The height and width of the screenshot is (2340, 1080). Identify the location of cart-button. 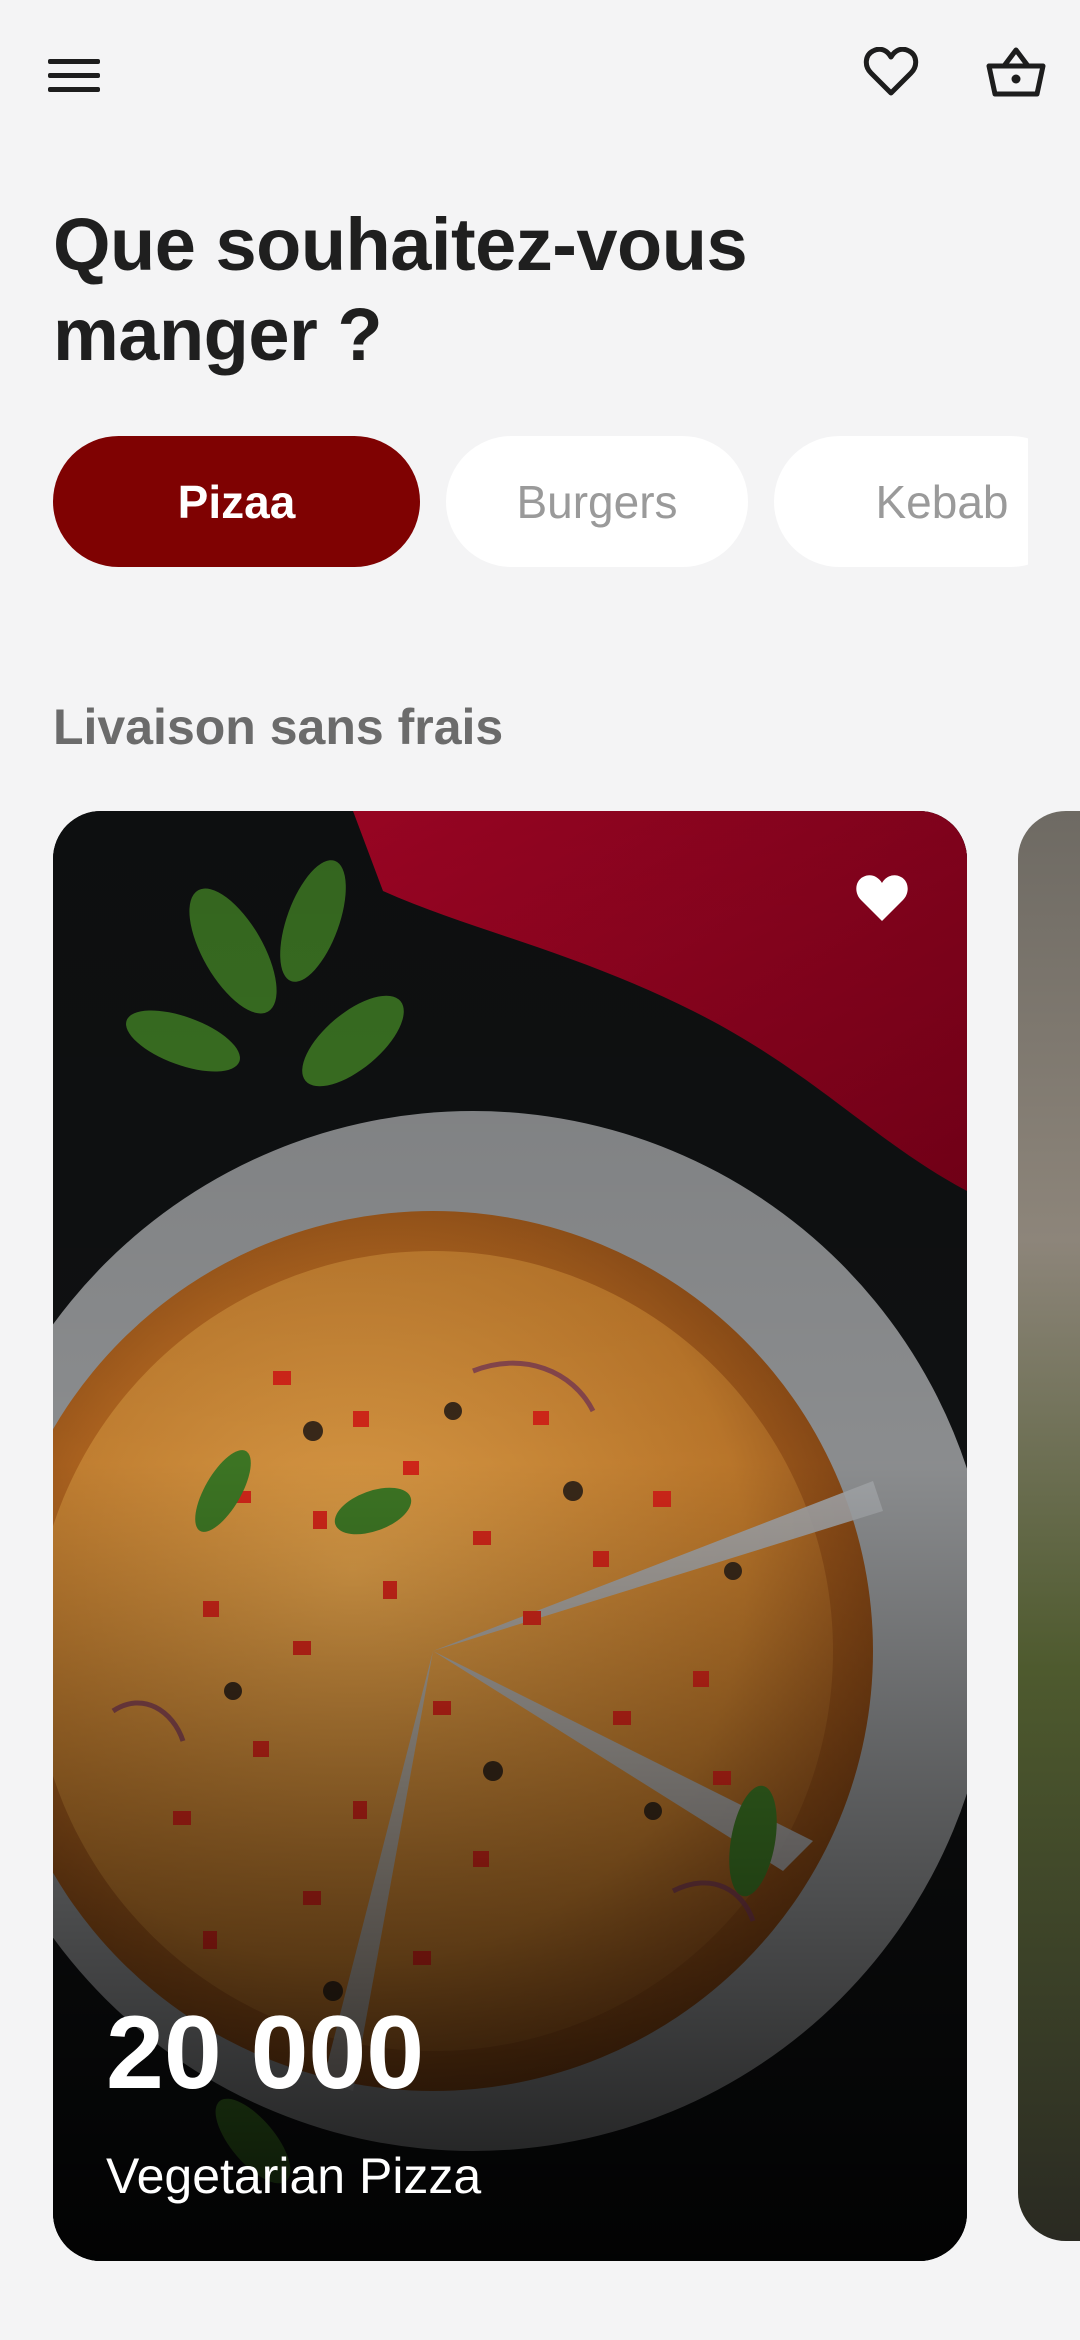
(1016, 72).